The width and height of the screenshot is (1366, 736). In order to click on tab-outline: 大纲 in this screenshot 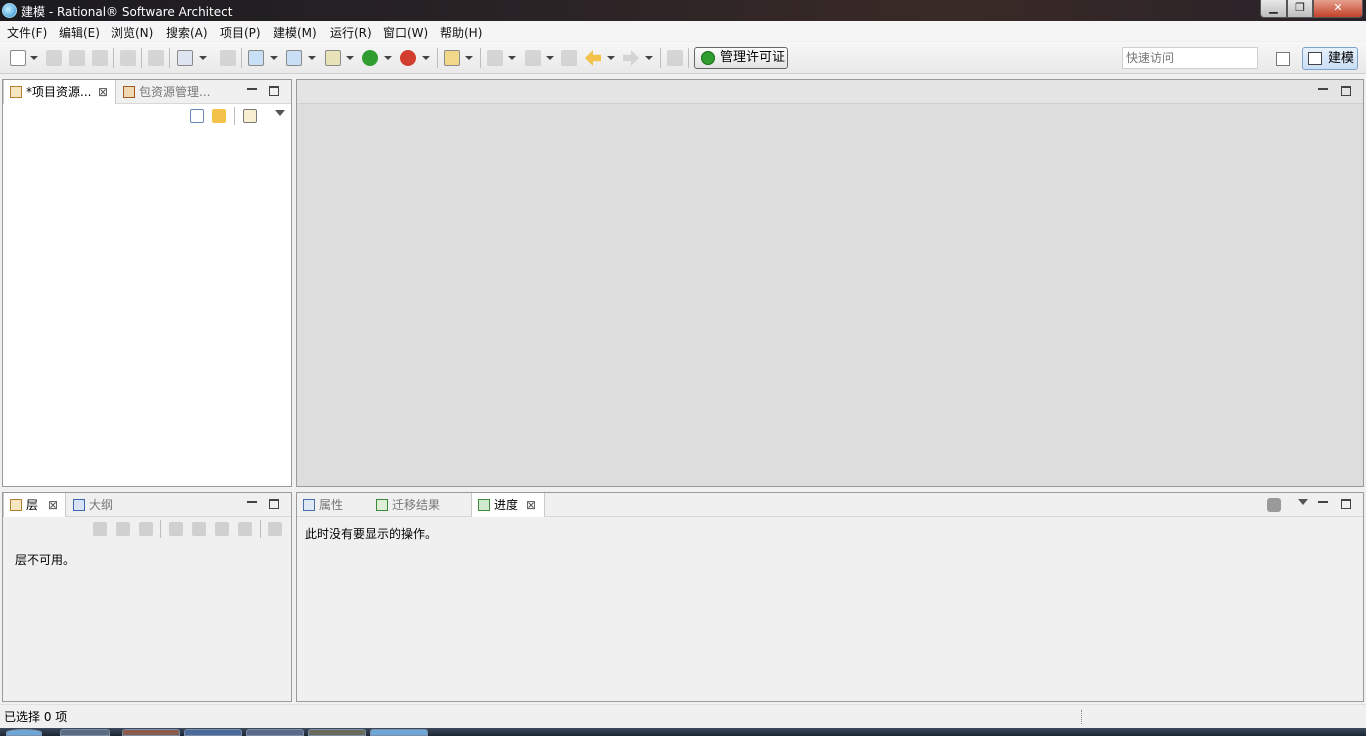, I will do `click(102, 505)`.